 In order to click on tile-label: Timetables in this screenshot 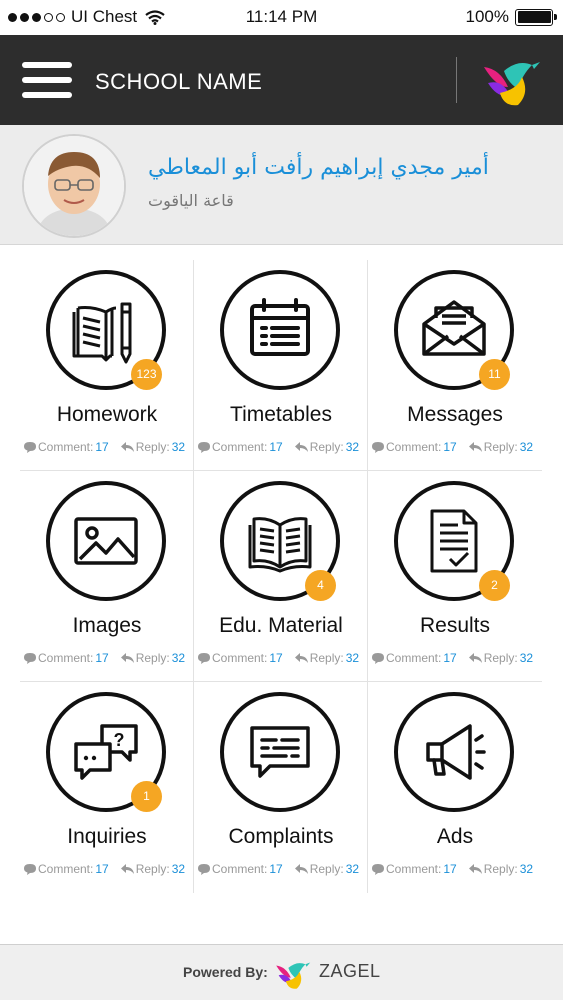, I will do `click(281, 414)`.